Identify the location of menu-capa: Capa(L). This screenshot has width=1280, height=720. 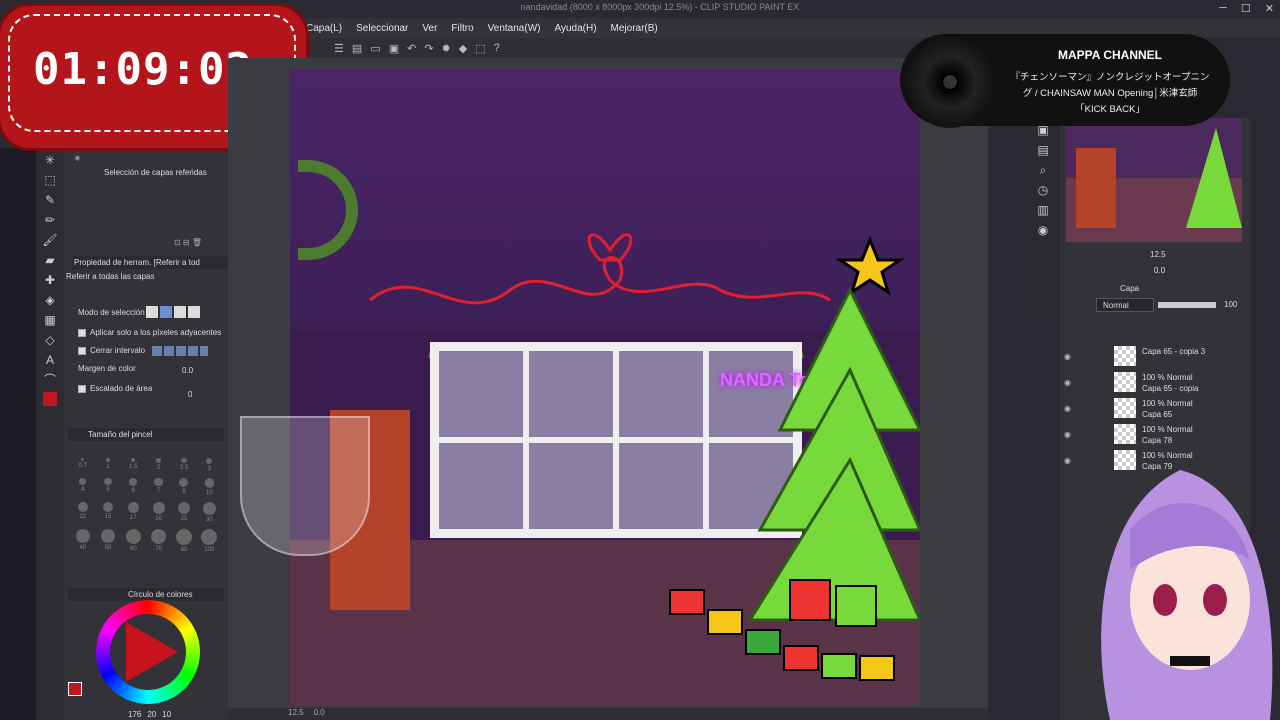
(324, 28).